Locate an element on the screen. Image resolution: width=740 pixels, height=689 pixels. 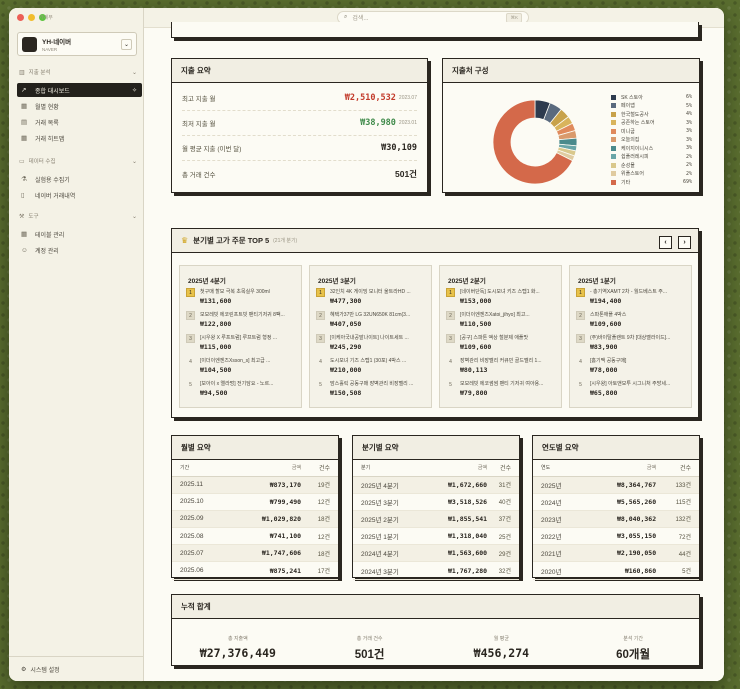
stat-label: 총 거래 건수 is located at coordinates (369, 639).